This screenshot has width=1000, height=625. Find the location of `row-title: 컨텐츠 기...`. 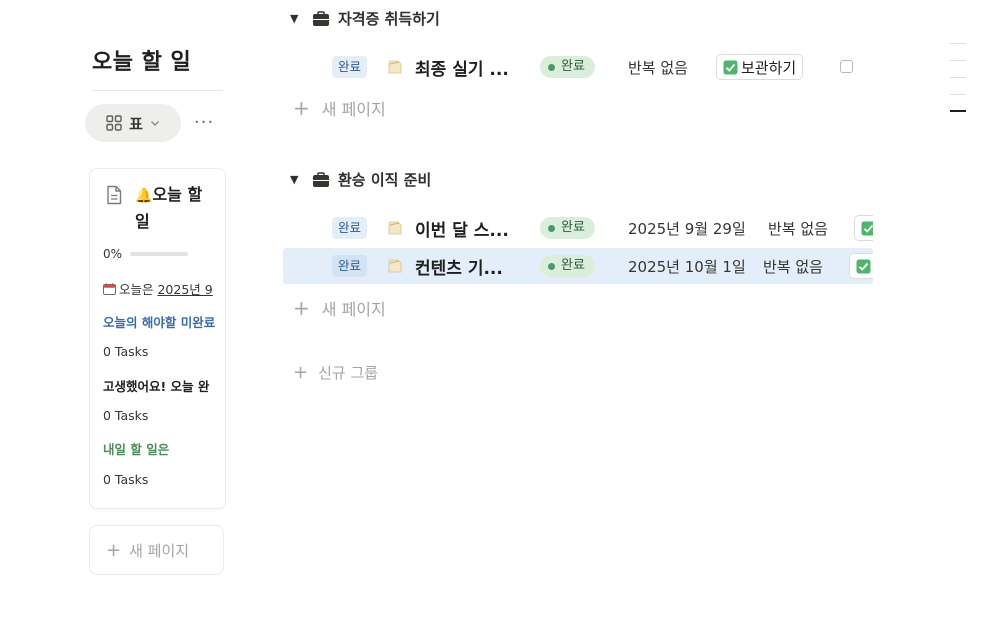

row-title: 컨텐츠 기... is located at coordinates (459, 266).